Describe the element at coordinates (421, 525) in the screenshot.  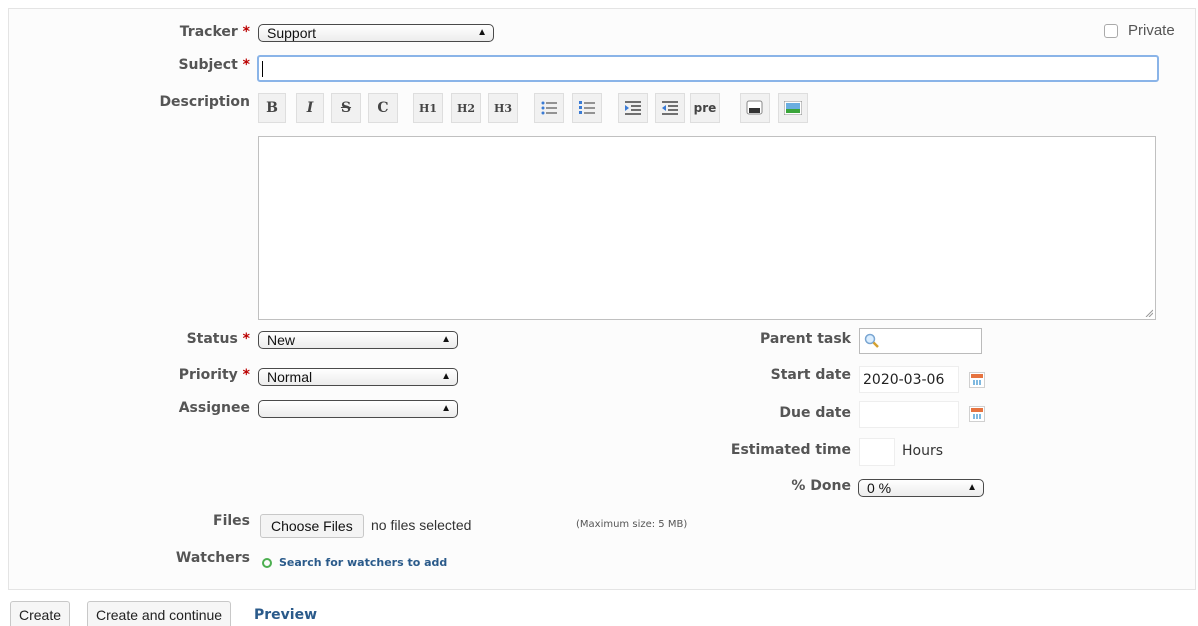
I see `files-status-text: no files selected` at that location.